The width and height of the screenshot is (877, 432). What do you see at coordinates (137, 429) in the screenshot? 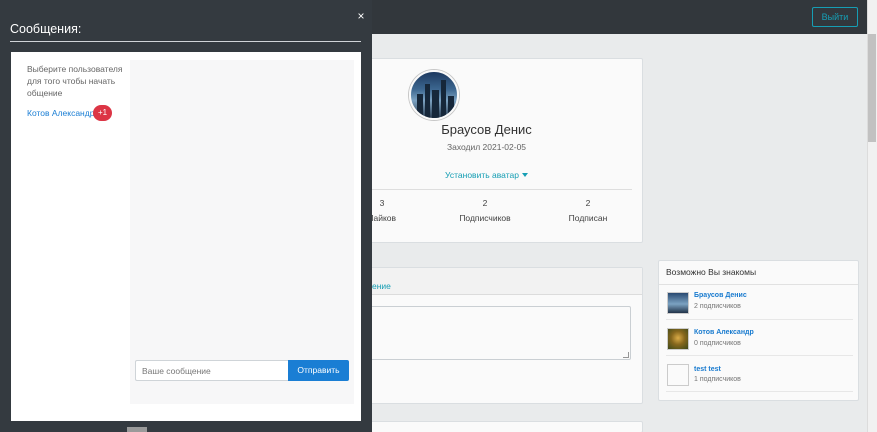
I see `horizontal-scrollbar-thumb` at bounding box center [137, 429].